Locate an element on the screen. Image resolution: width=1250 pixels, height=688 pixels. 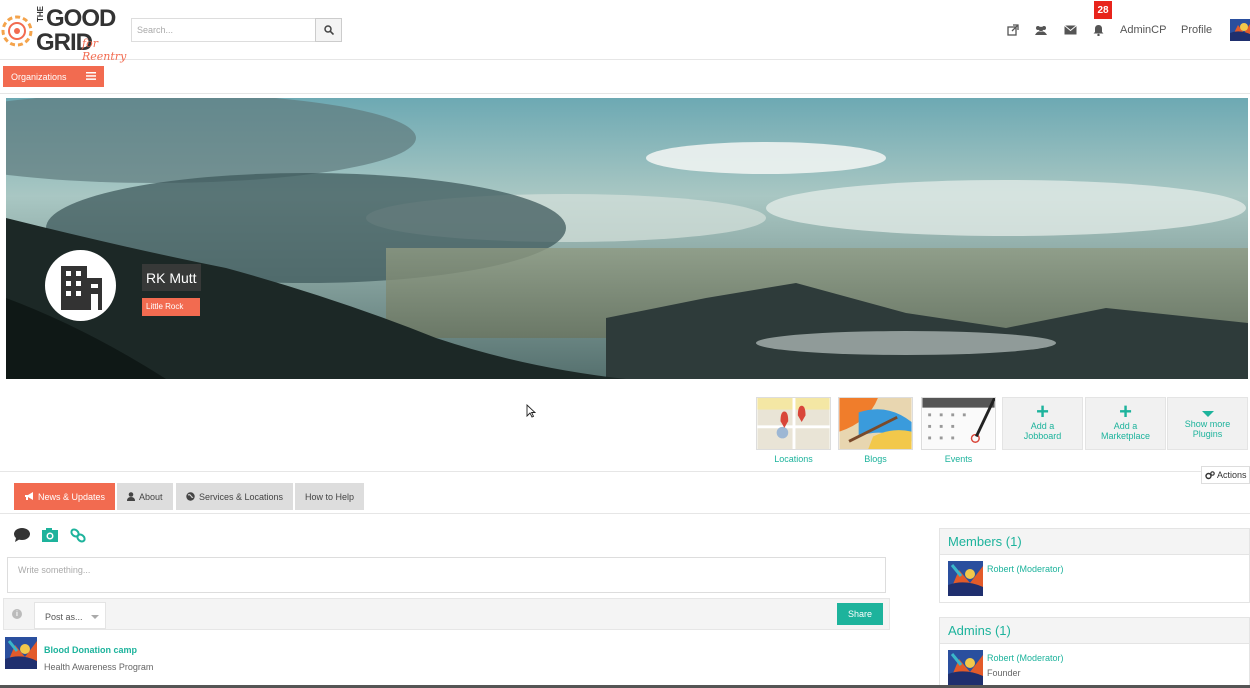
actions-button: Actions is located at coordinates (1225, 475).